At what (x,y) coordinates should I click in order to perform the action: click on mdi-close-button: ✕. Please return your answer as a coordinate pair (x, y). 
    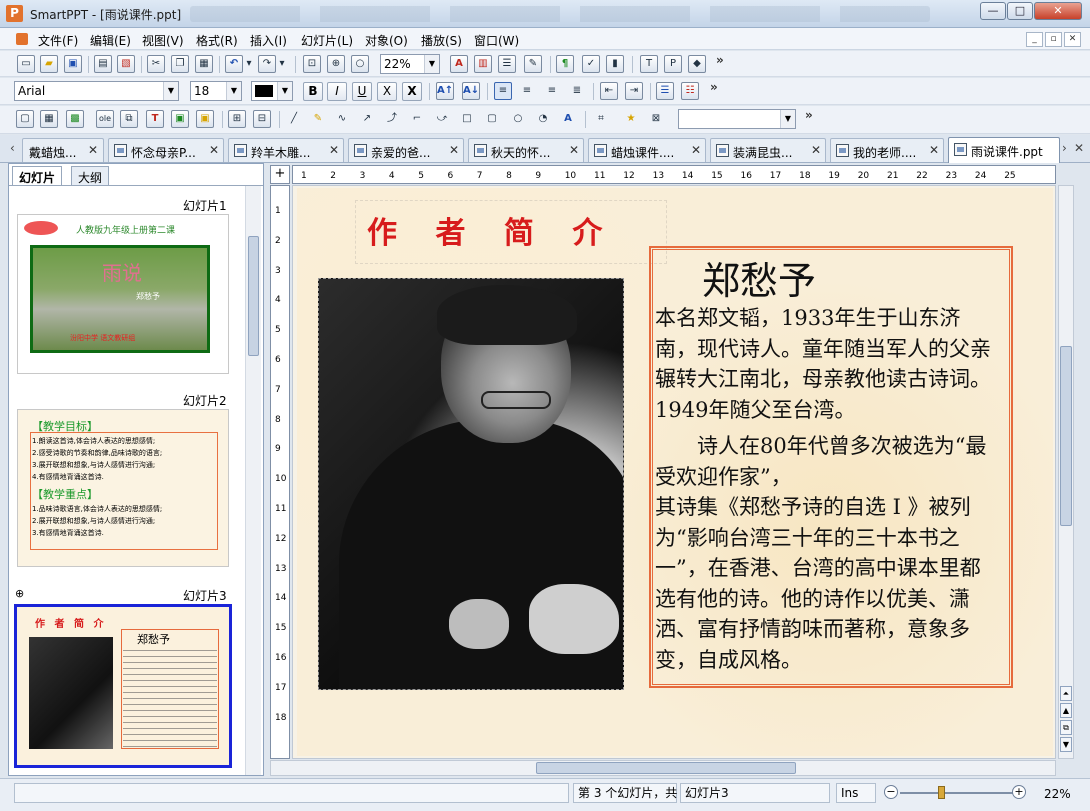
    Looking at the image, I should click on (1072, 39).